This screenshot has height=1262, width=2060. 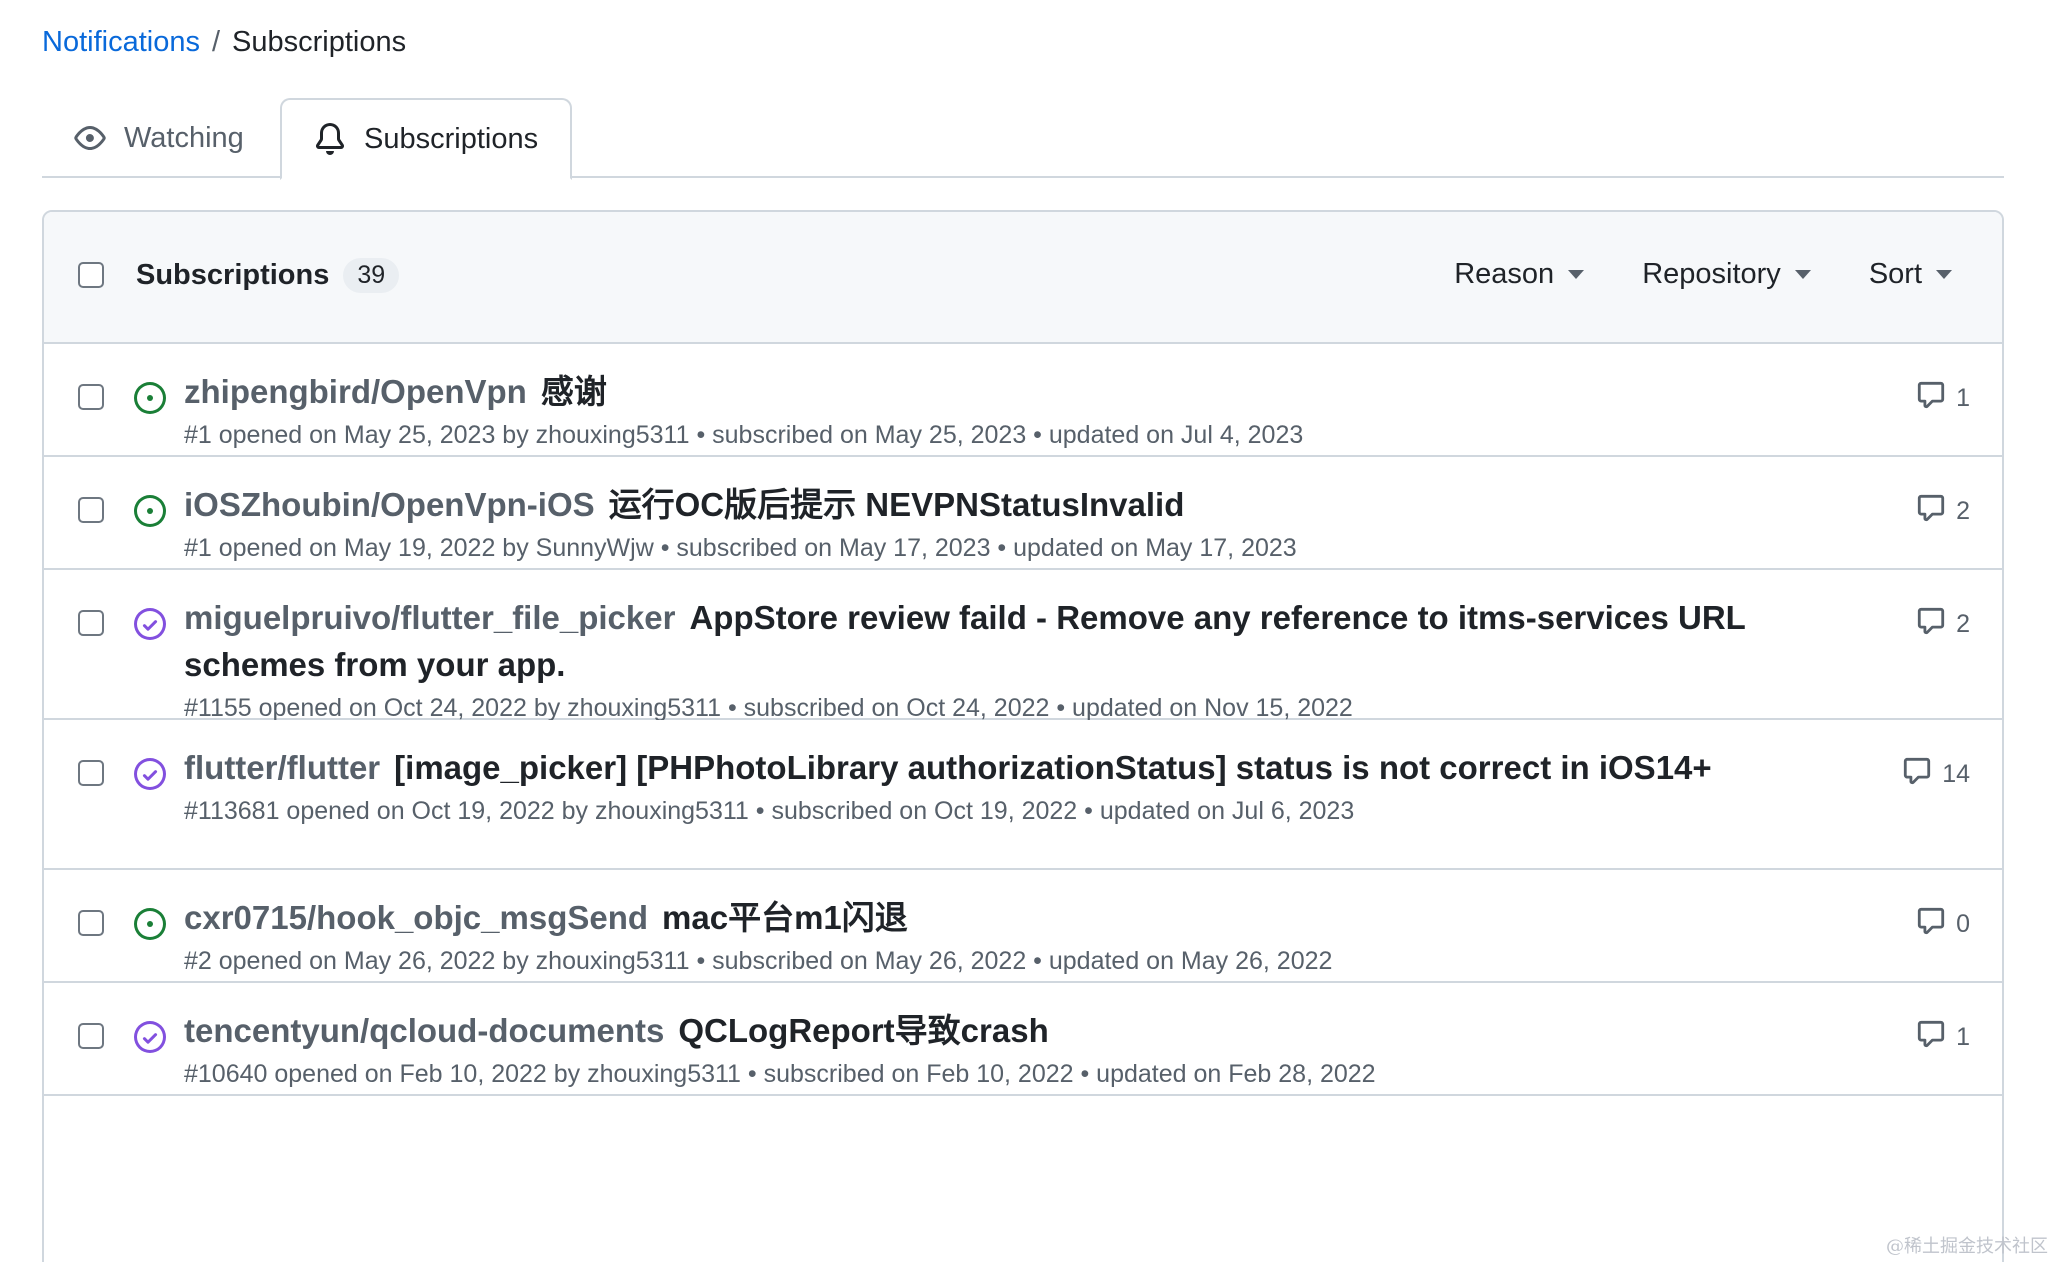 What do you see at coordinates (897, 504) in the screenshot?
I see `issue-title-link: 运行OC版后提示 NEVPNStatusInvalid` at bounding box center [897, 504].